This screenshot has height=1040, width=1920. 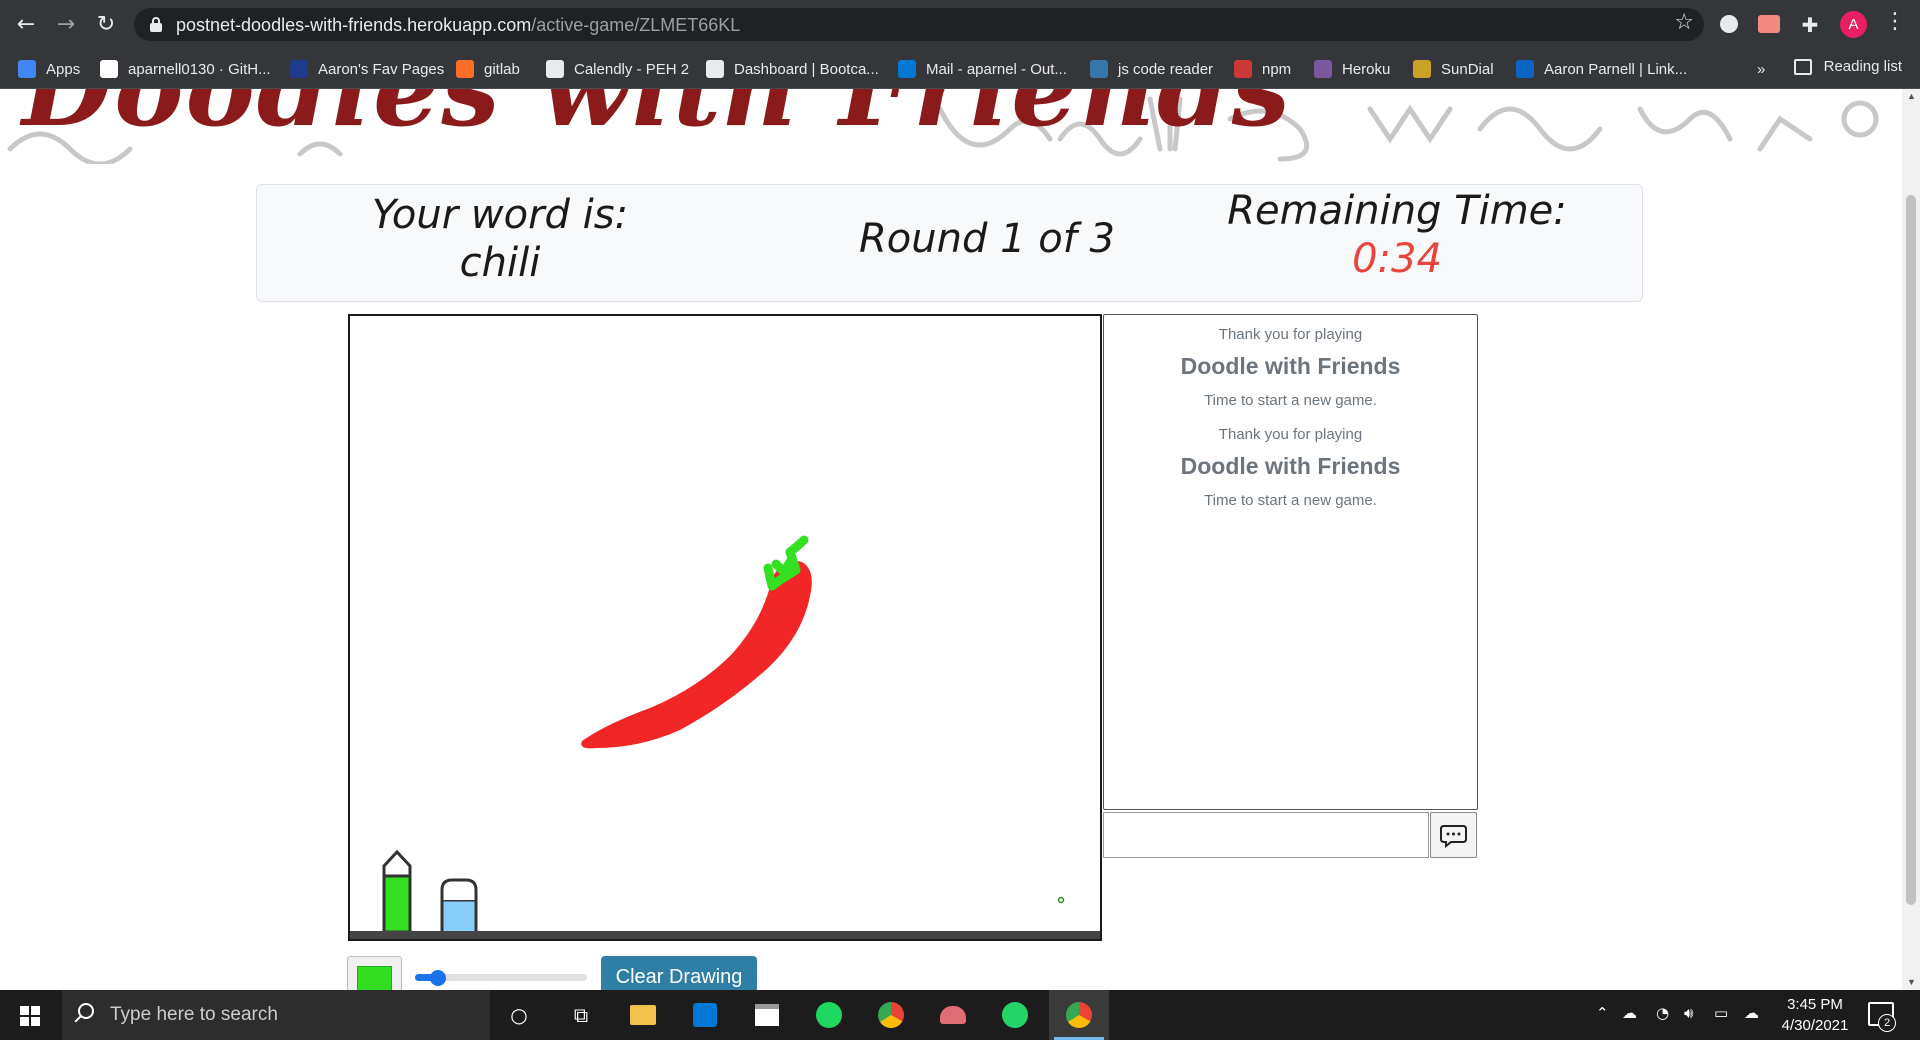 I want to click on spotify-icon, so click(x=829, y=1015).